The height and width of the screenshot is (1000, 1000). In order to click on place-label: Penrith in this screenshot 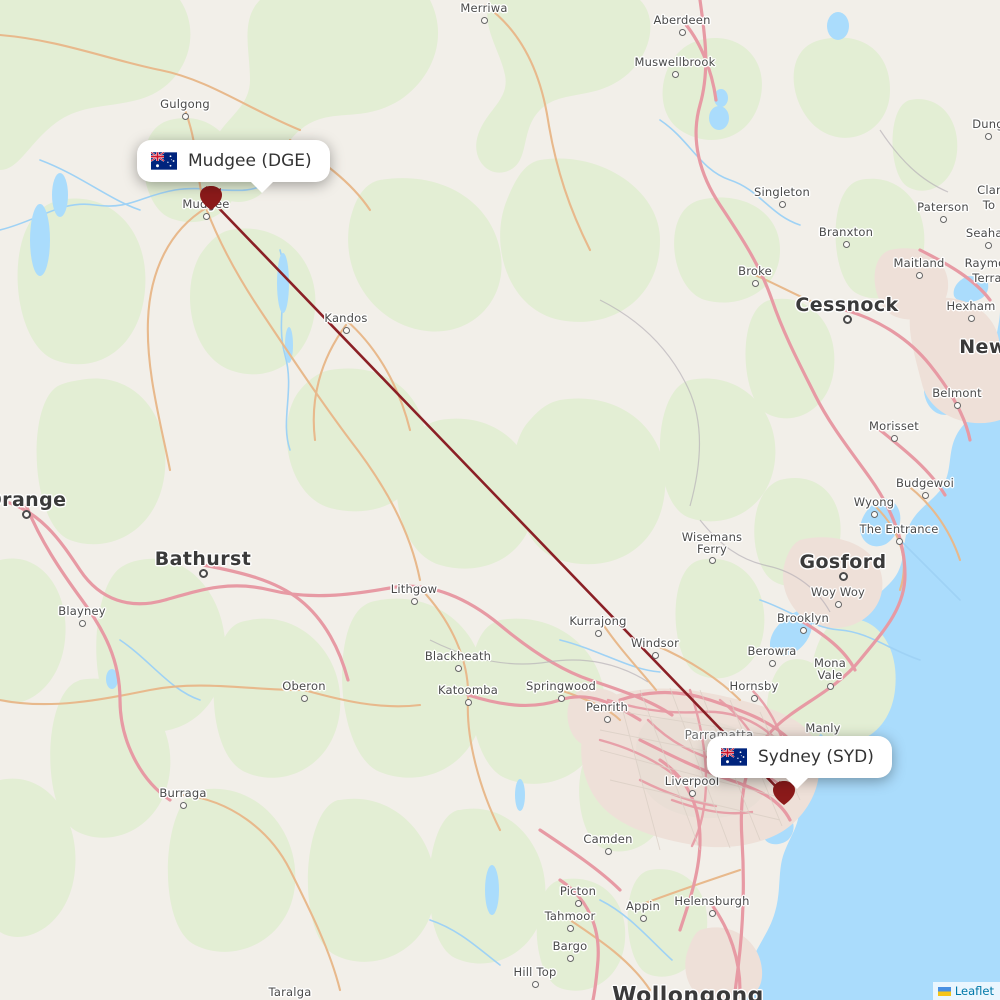, I will do `click(607, 707)`.